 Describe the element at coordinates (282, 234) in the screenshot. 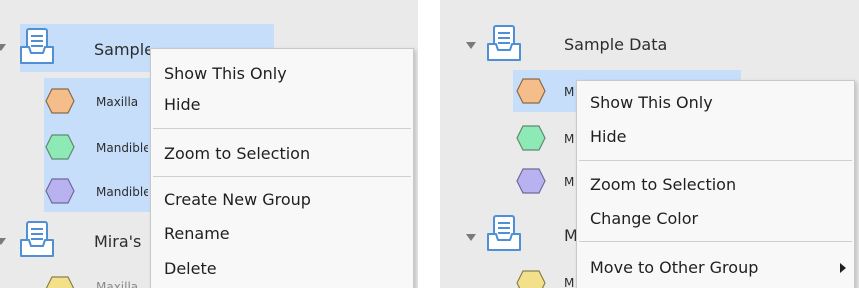

I see `menu-item-rename: Rename` at that location.